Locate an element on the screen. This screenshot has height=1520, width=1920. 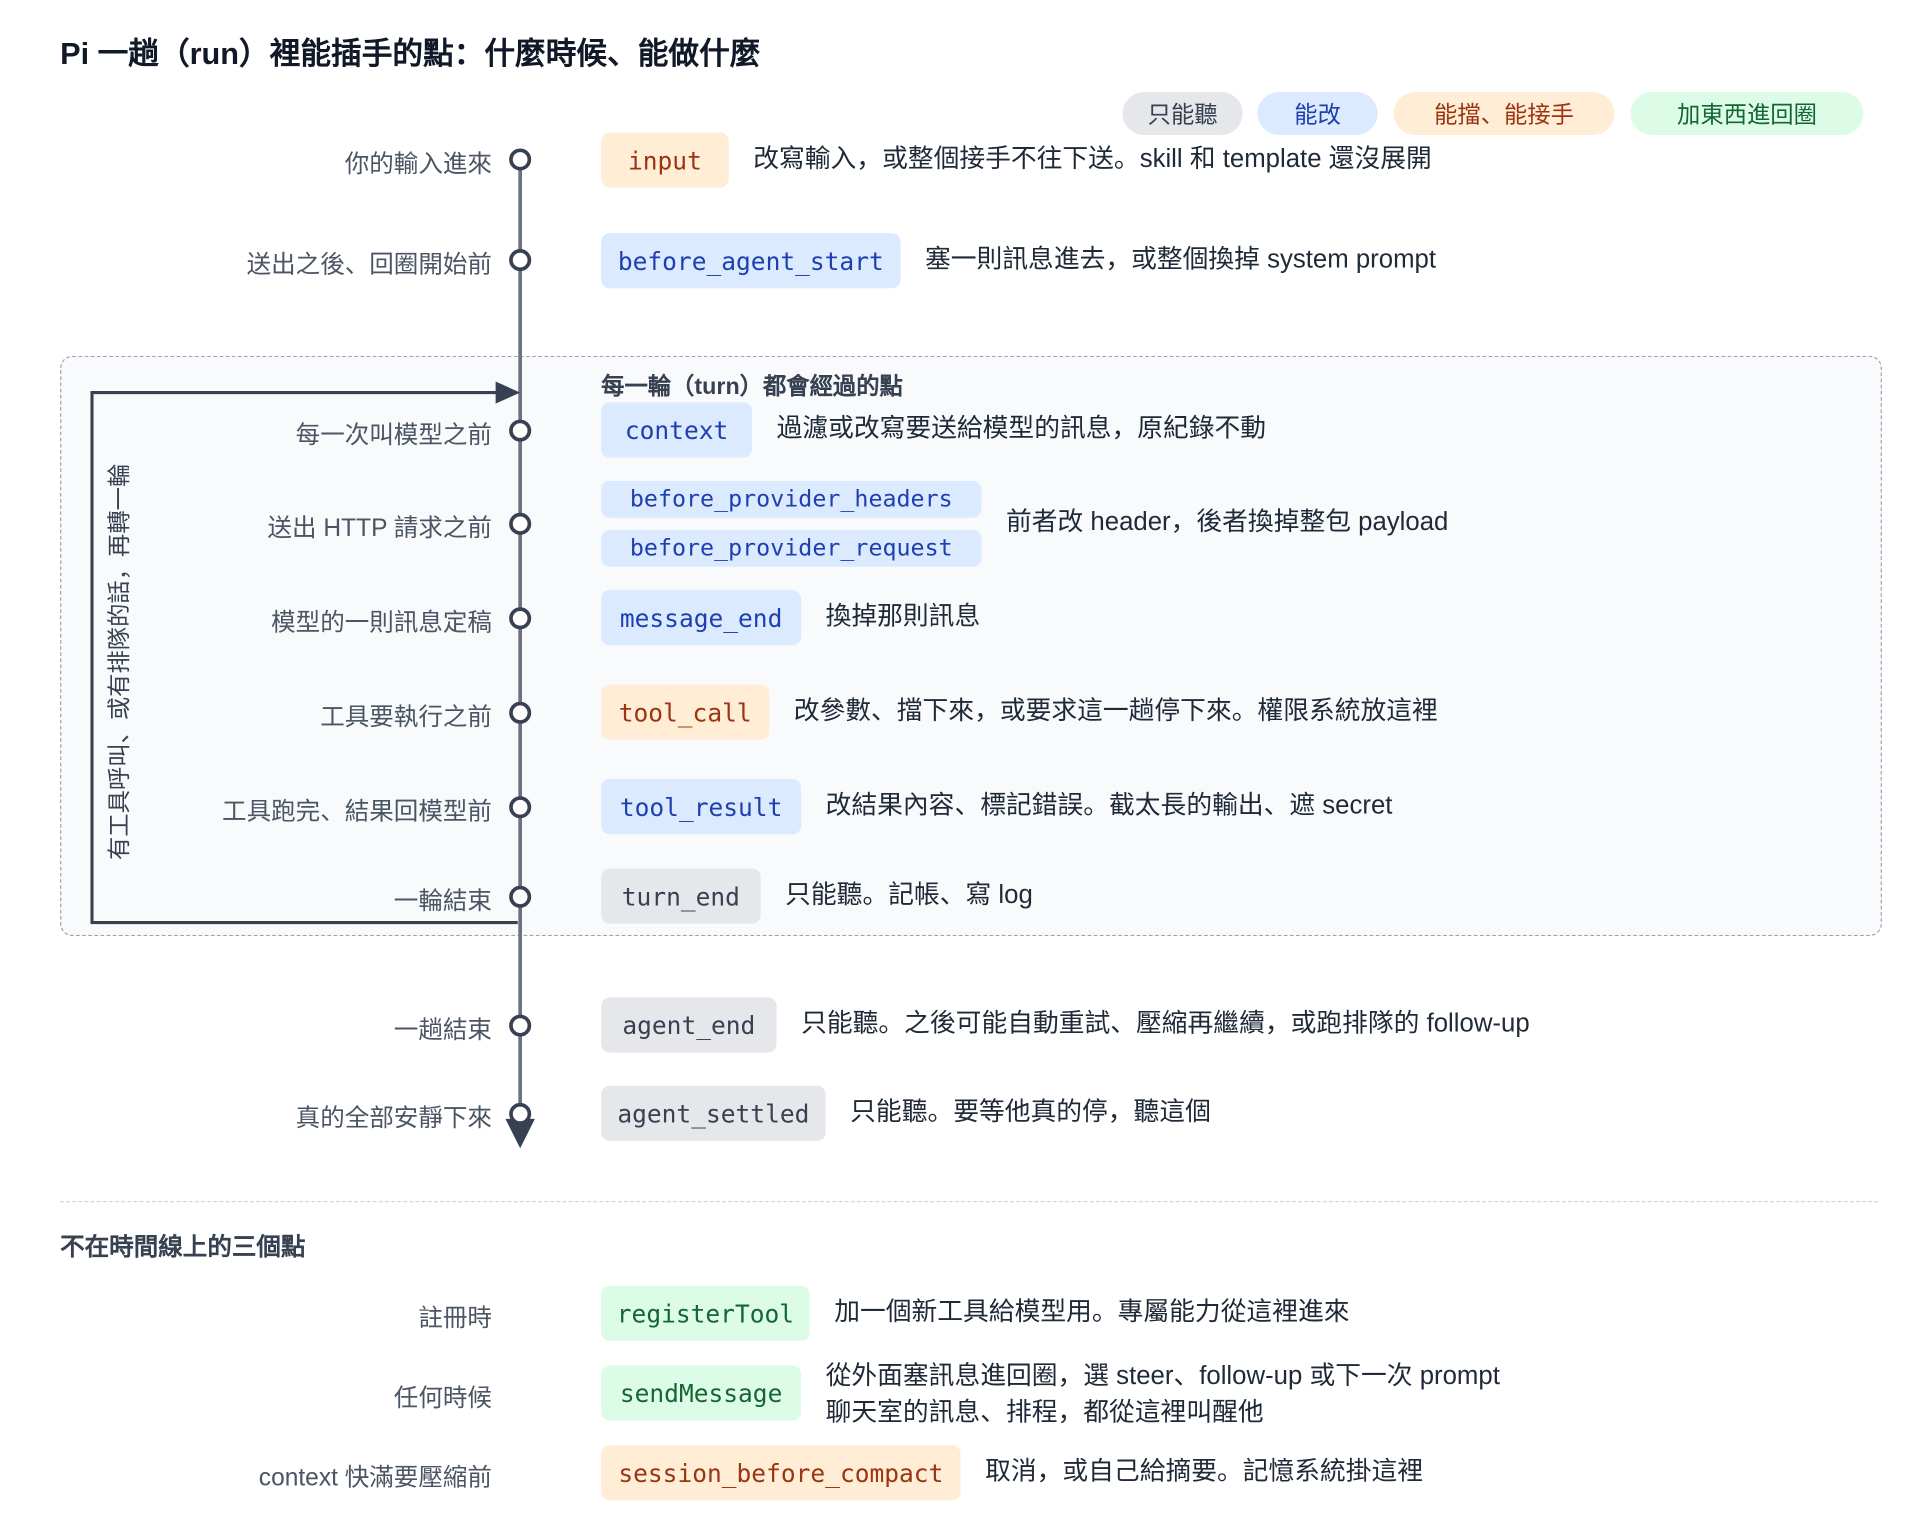
timeline-node-agent-end is located at coordinates (520, 1025).